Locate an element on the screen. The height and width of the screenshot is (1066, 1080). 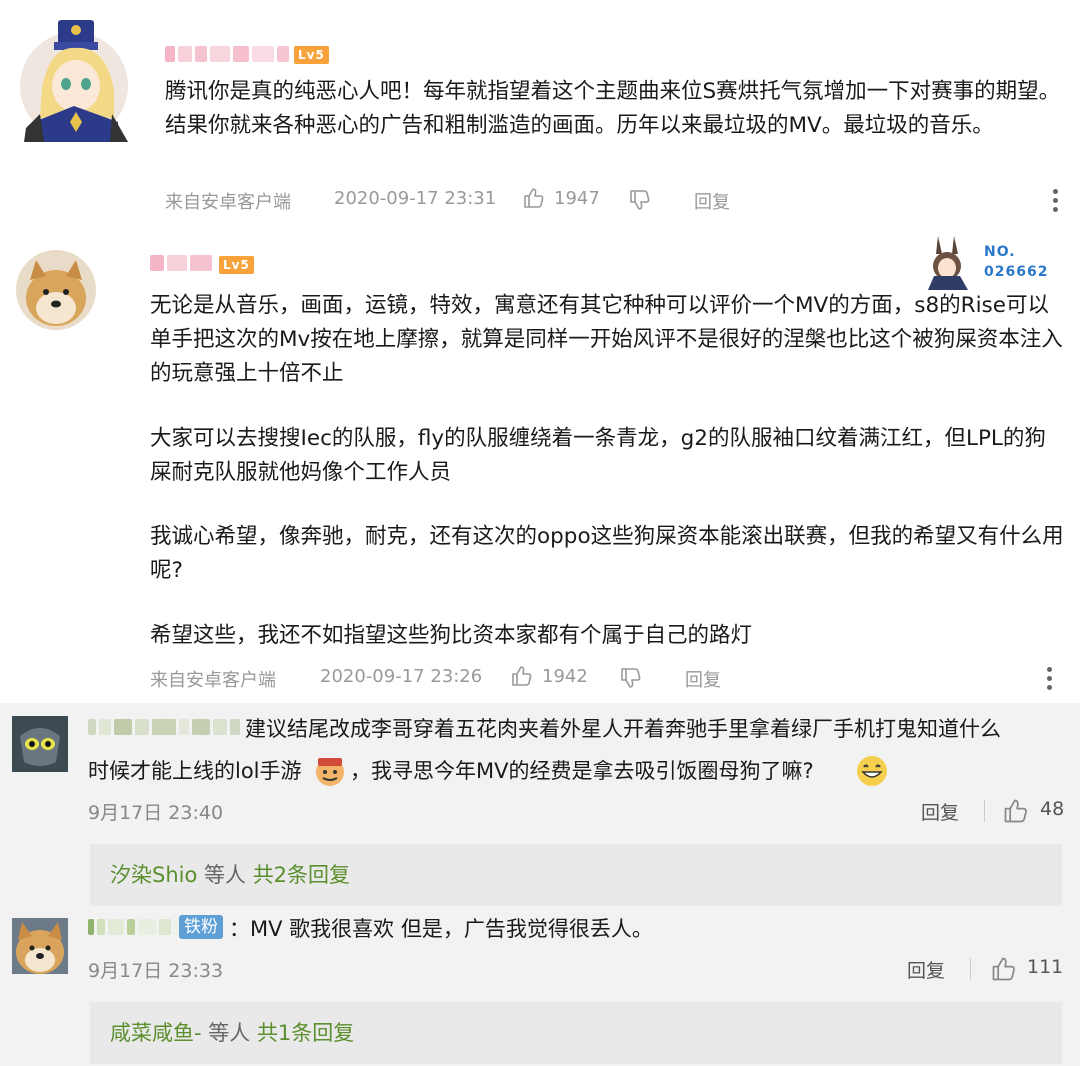
like-count: 1942 is located at coordinates (565, 676).